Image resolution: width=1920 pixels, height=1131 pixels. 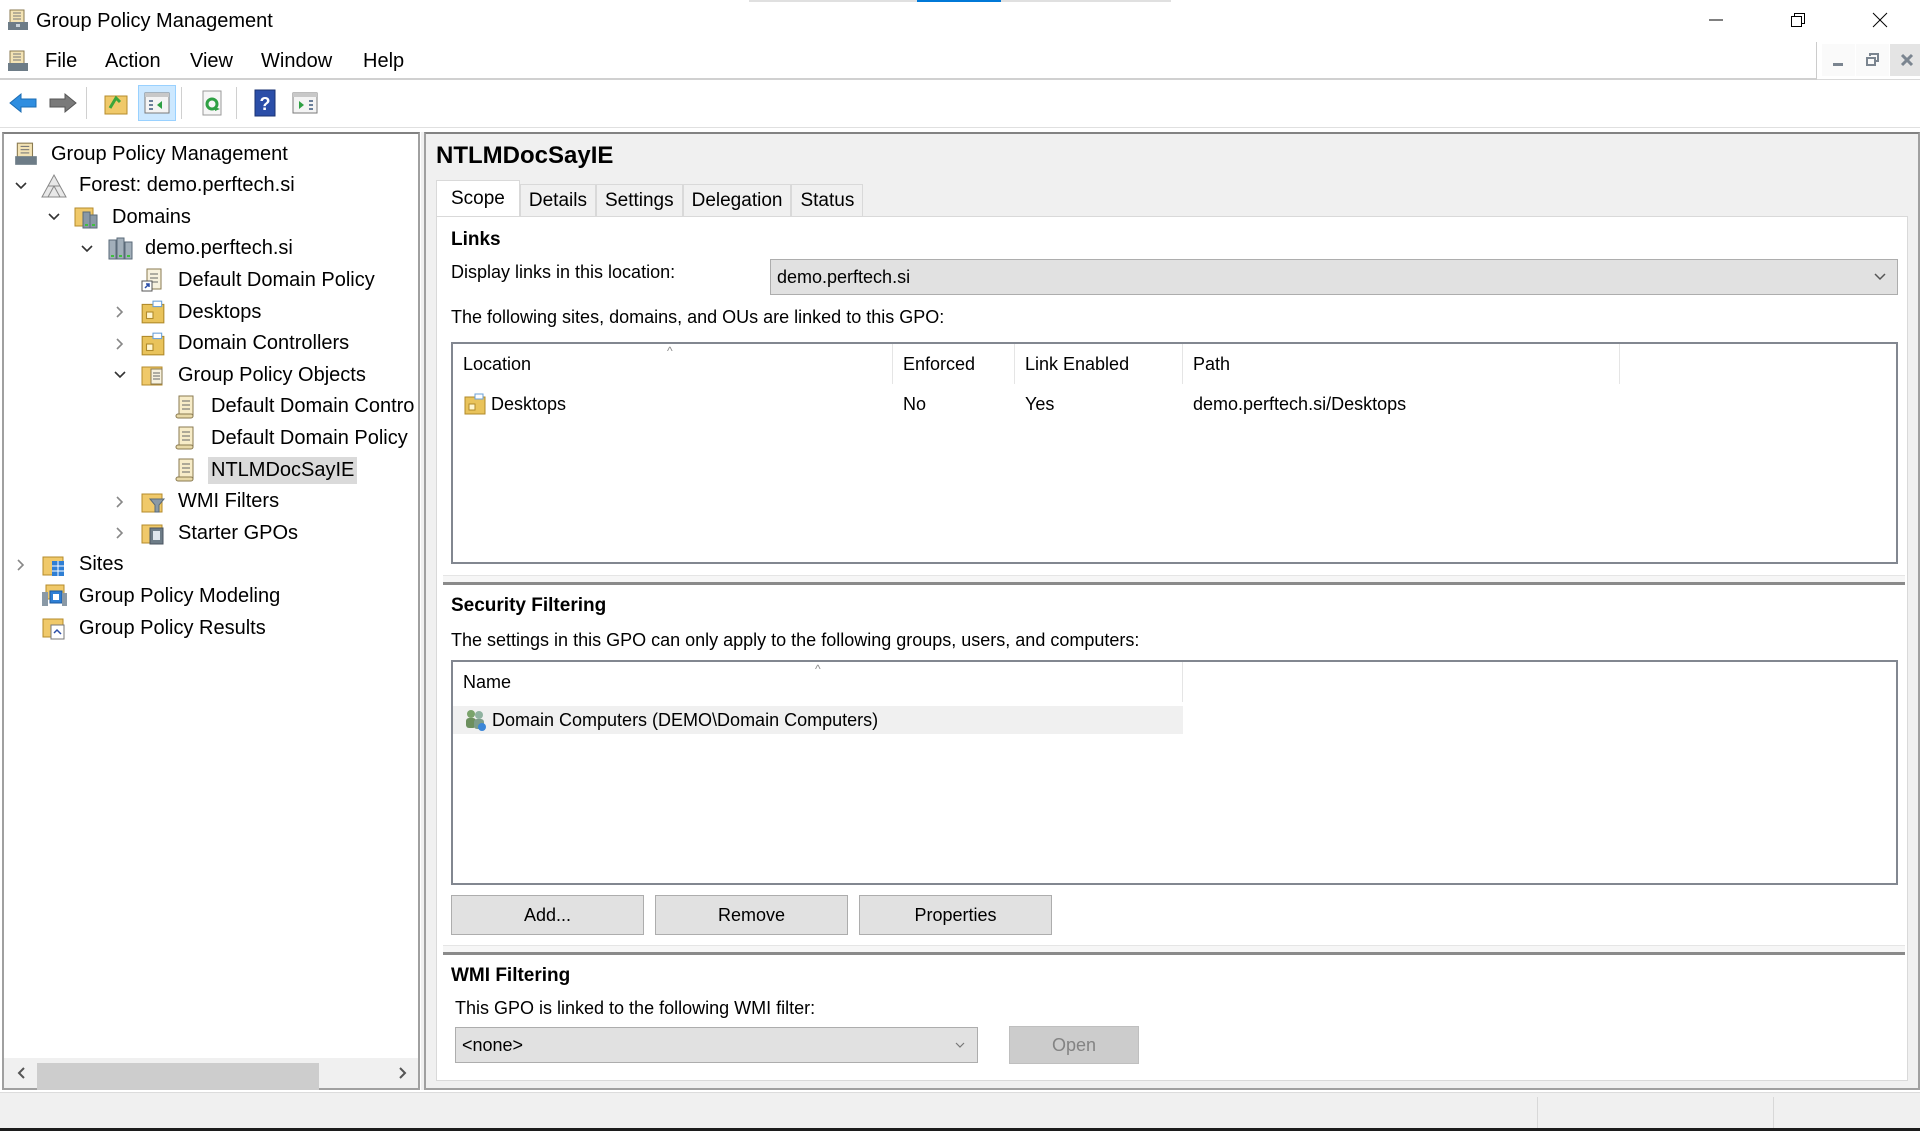 I want to click on tree-item-label: Group Policy Management, so click(x=169, y=153).